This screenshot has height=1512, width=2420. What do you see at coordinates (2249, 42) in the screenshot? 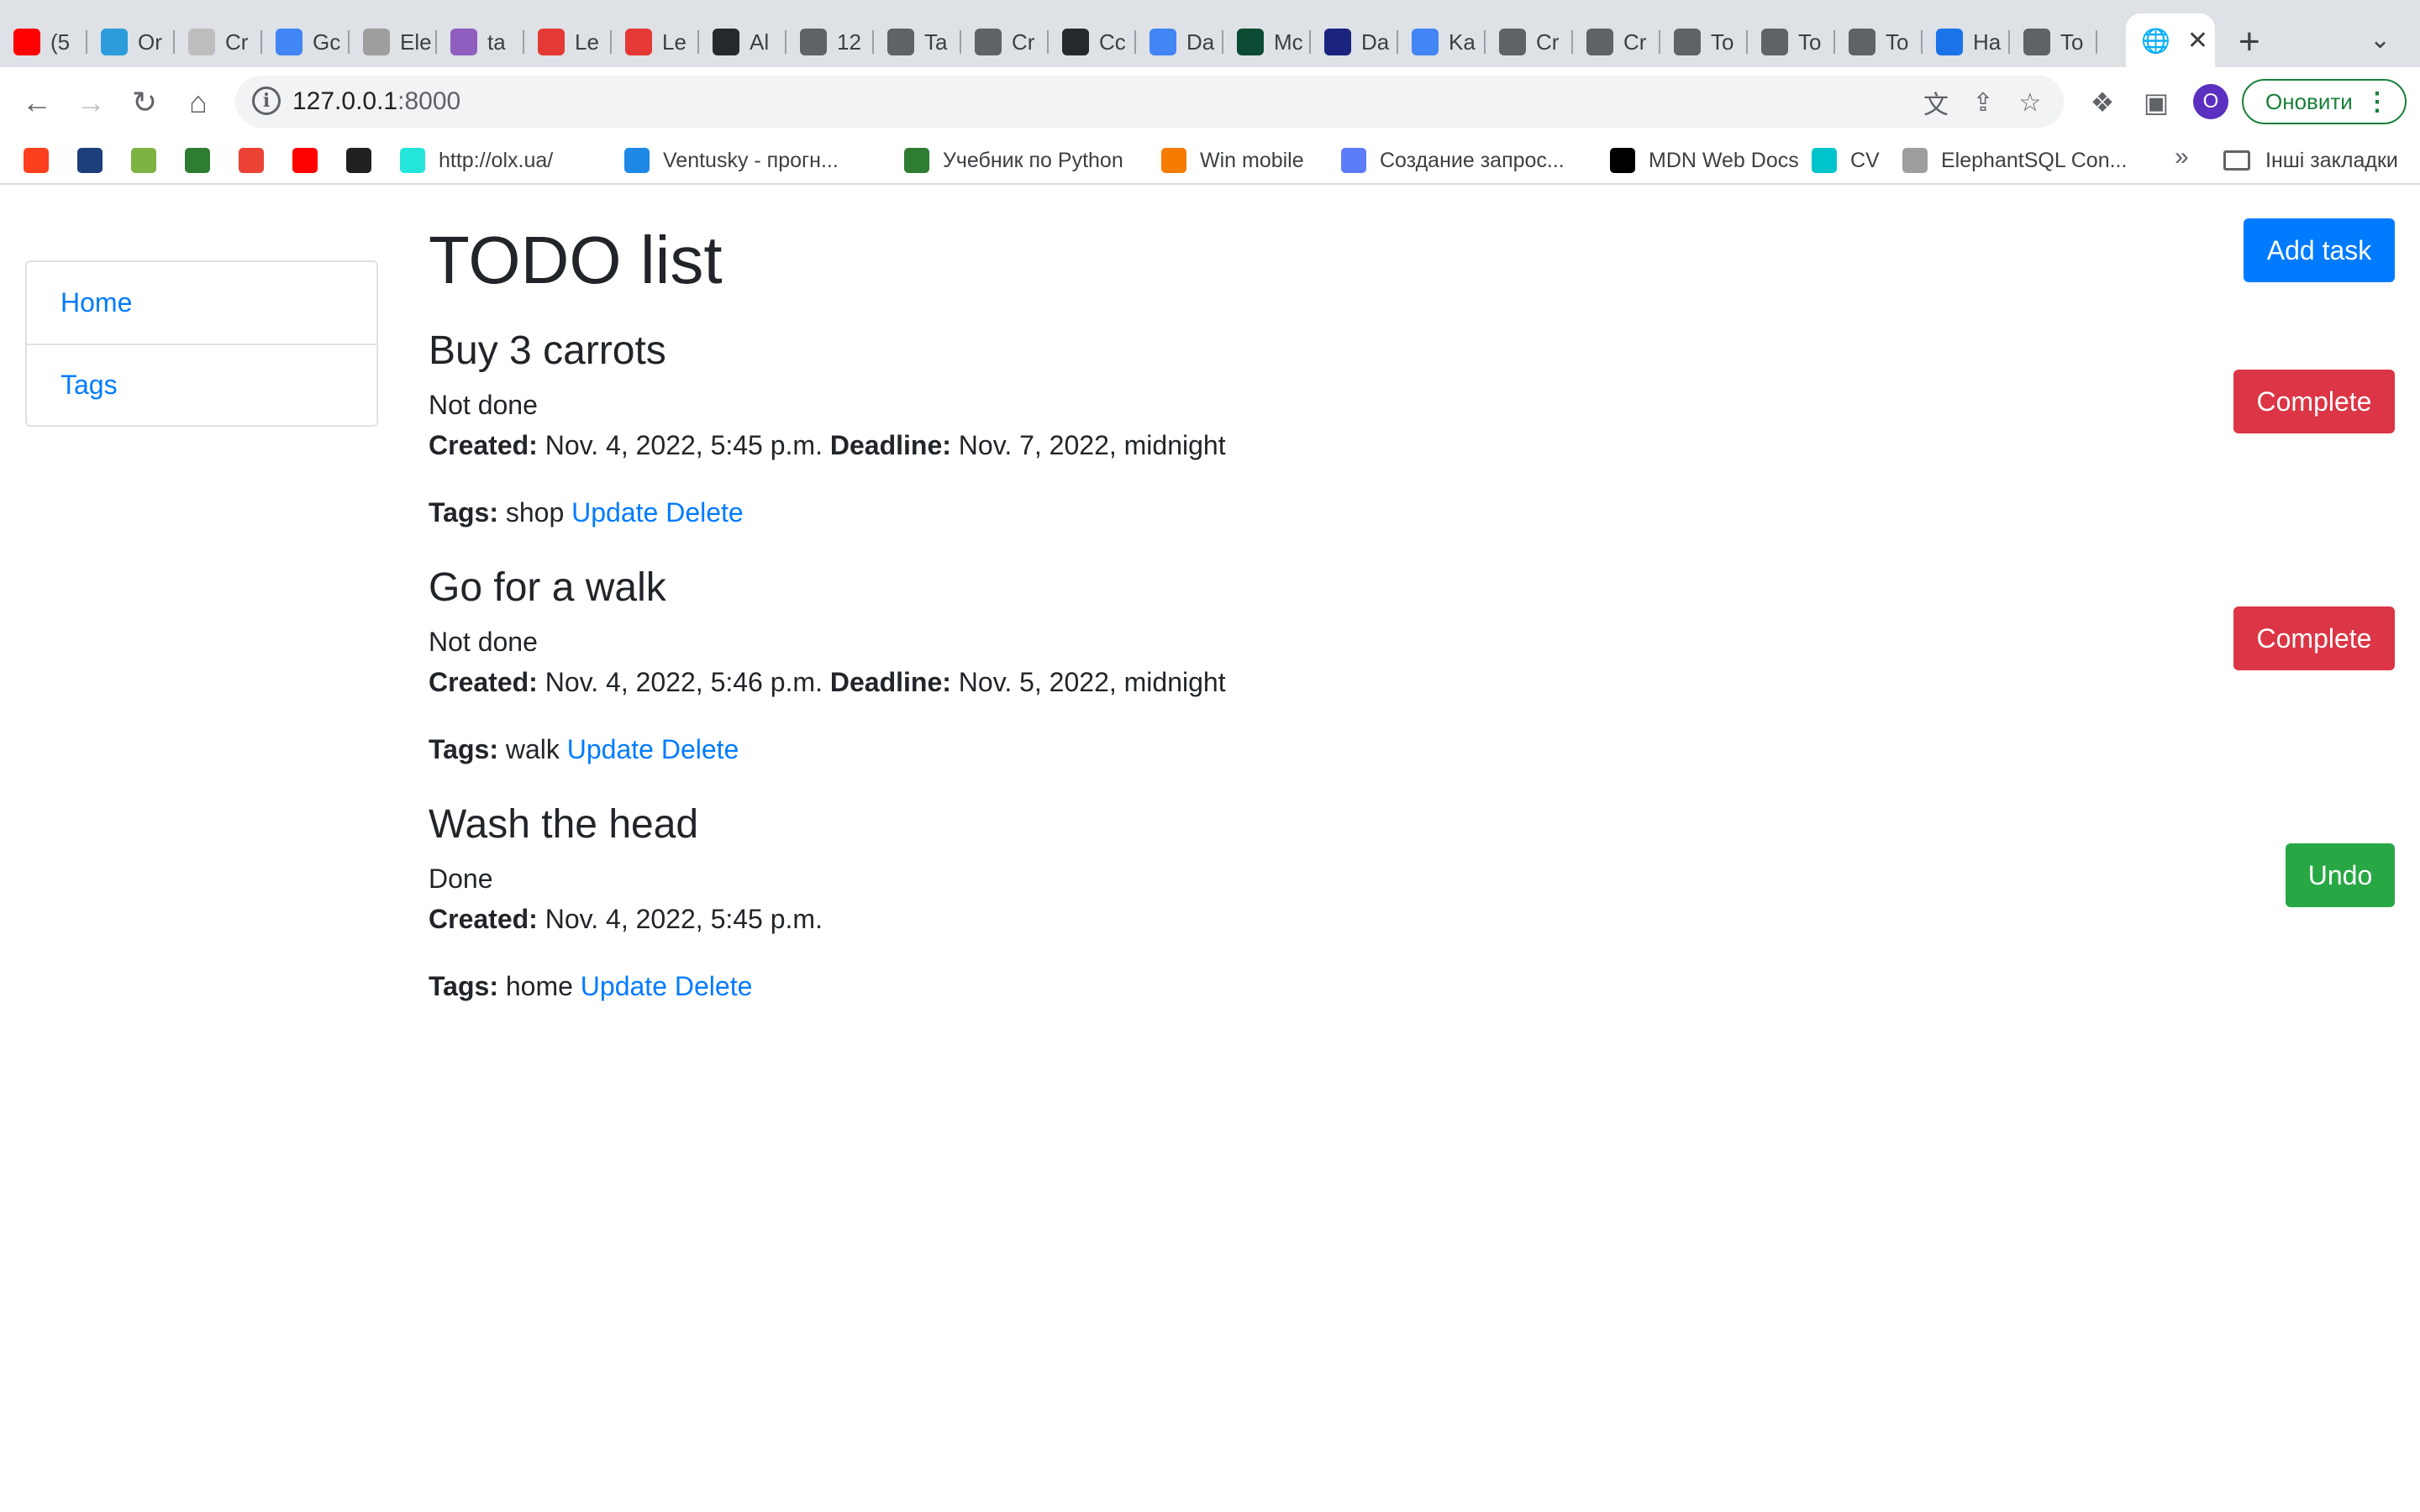
I see `new-tab-button: +` at bounding box center [2249, 42].